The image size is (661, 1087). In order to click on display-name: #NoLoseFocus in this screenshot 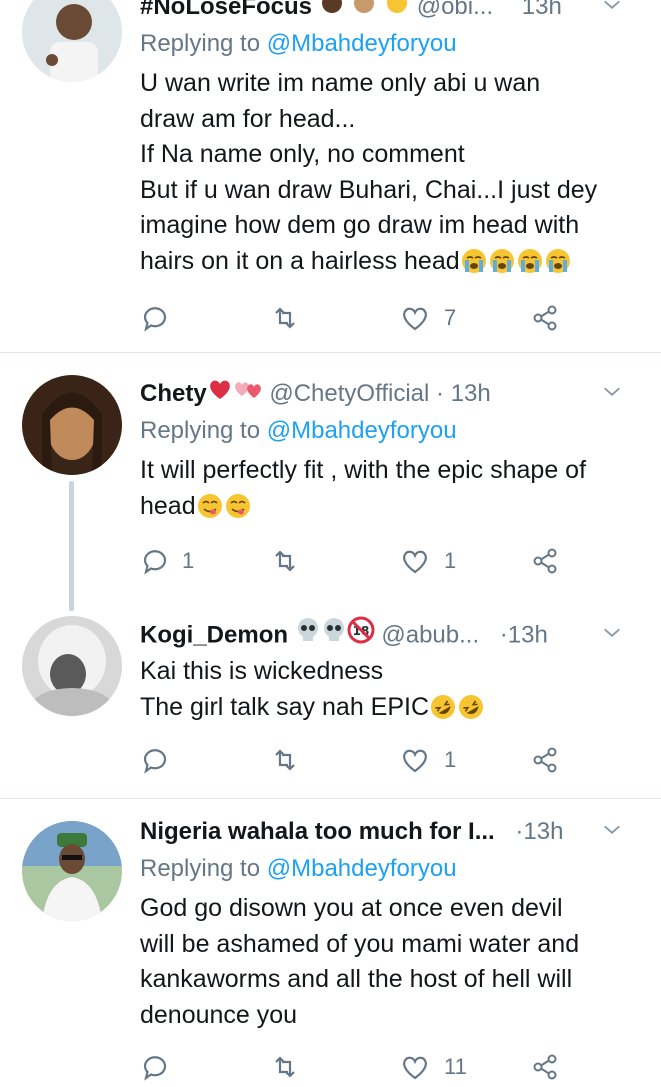, I will do `click(226, 10)`.